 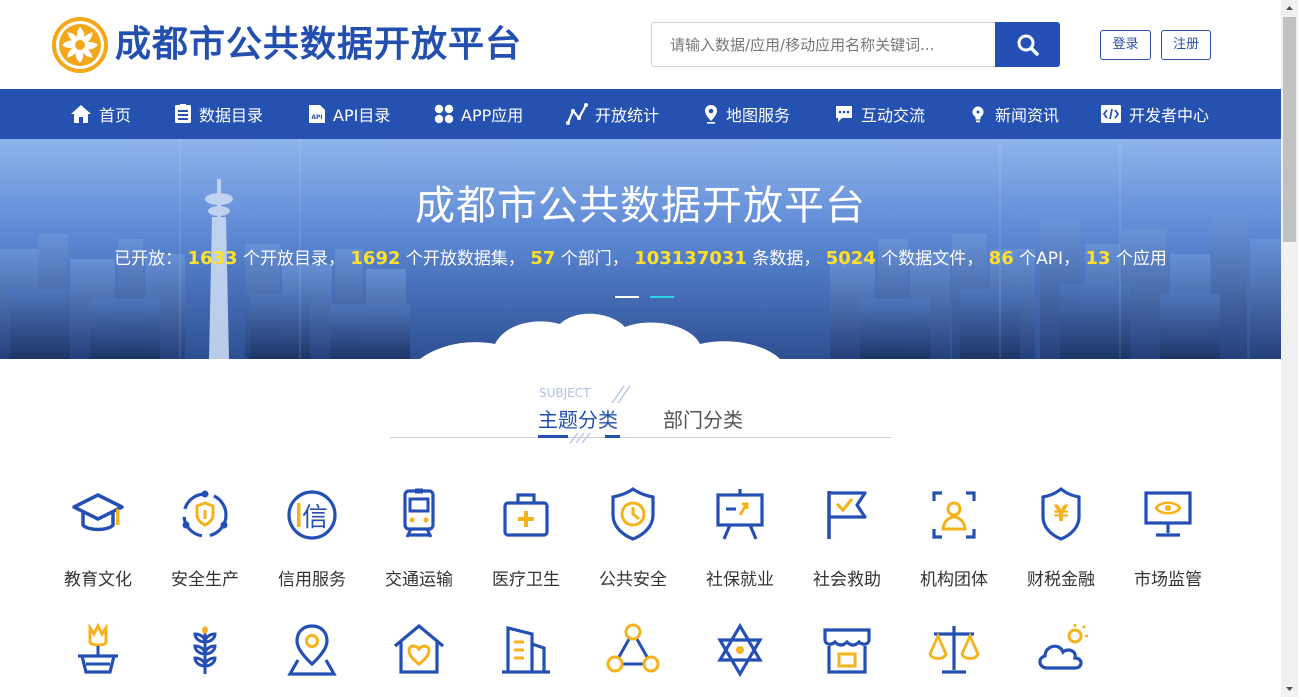 I want to click on stat-dataset-count: 1692, so click(x=375, y=258).